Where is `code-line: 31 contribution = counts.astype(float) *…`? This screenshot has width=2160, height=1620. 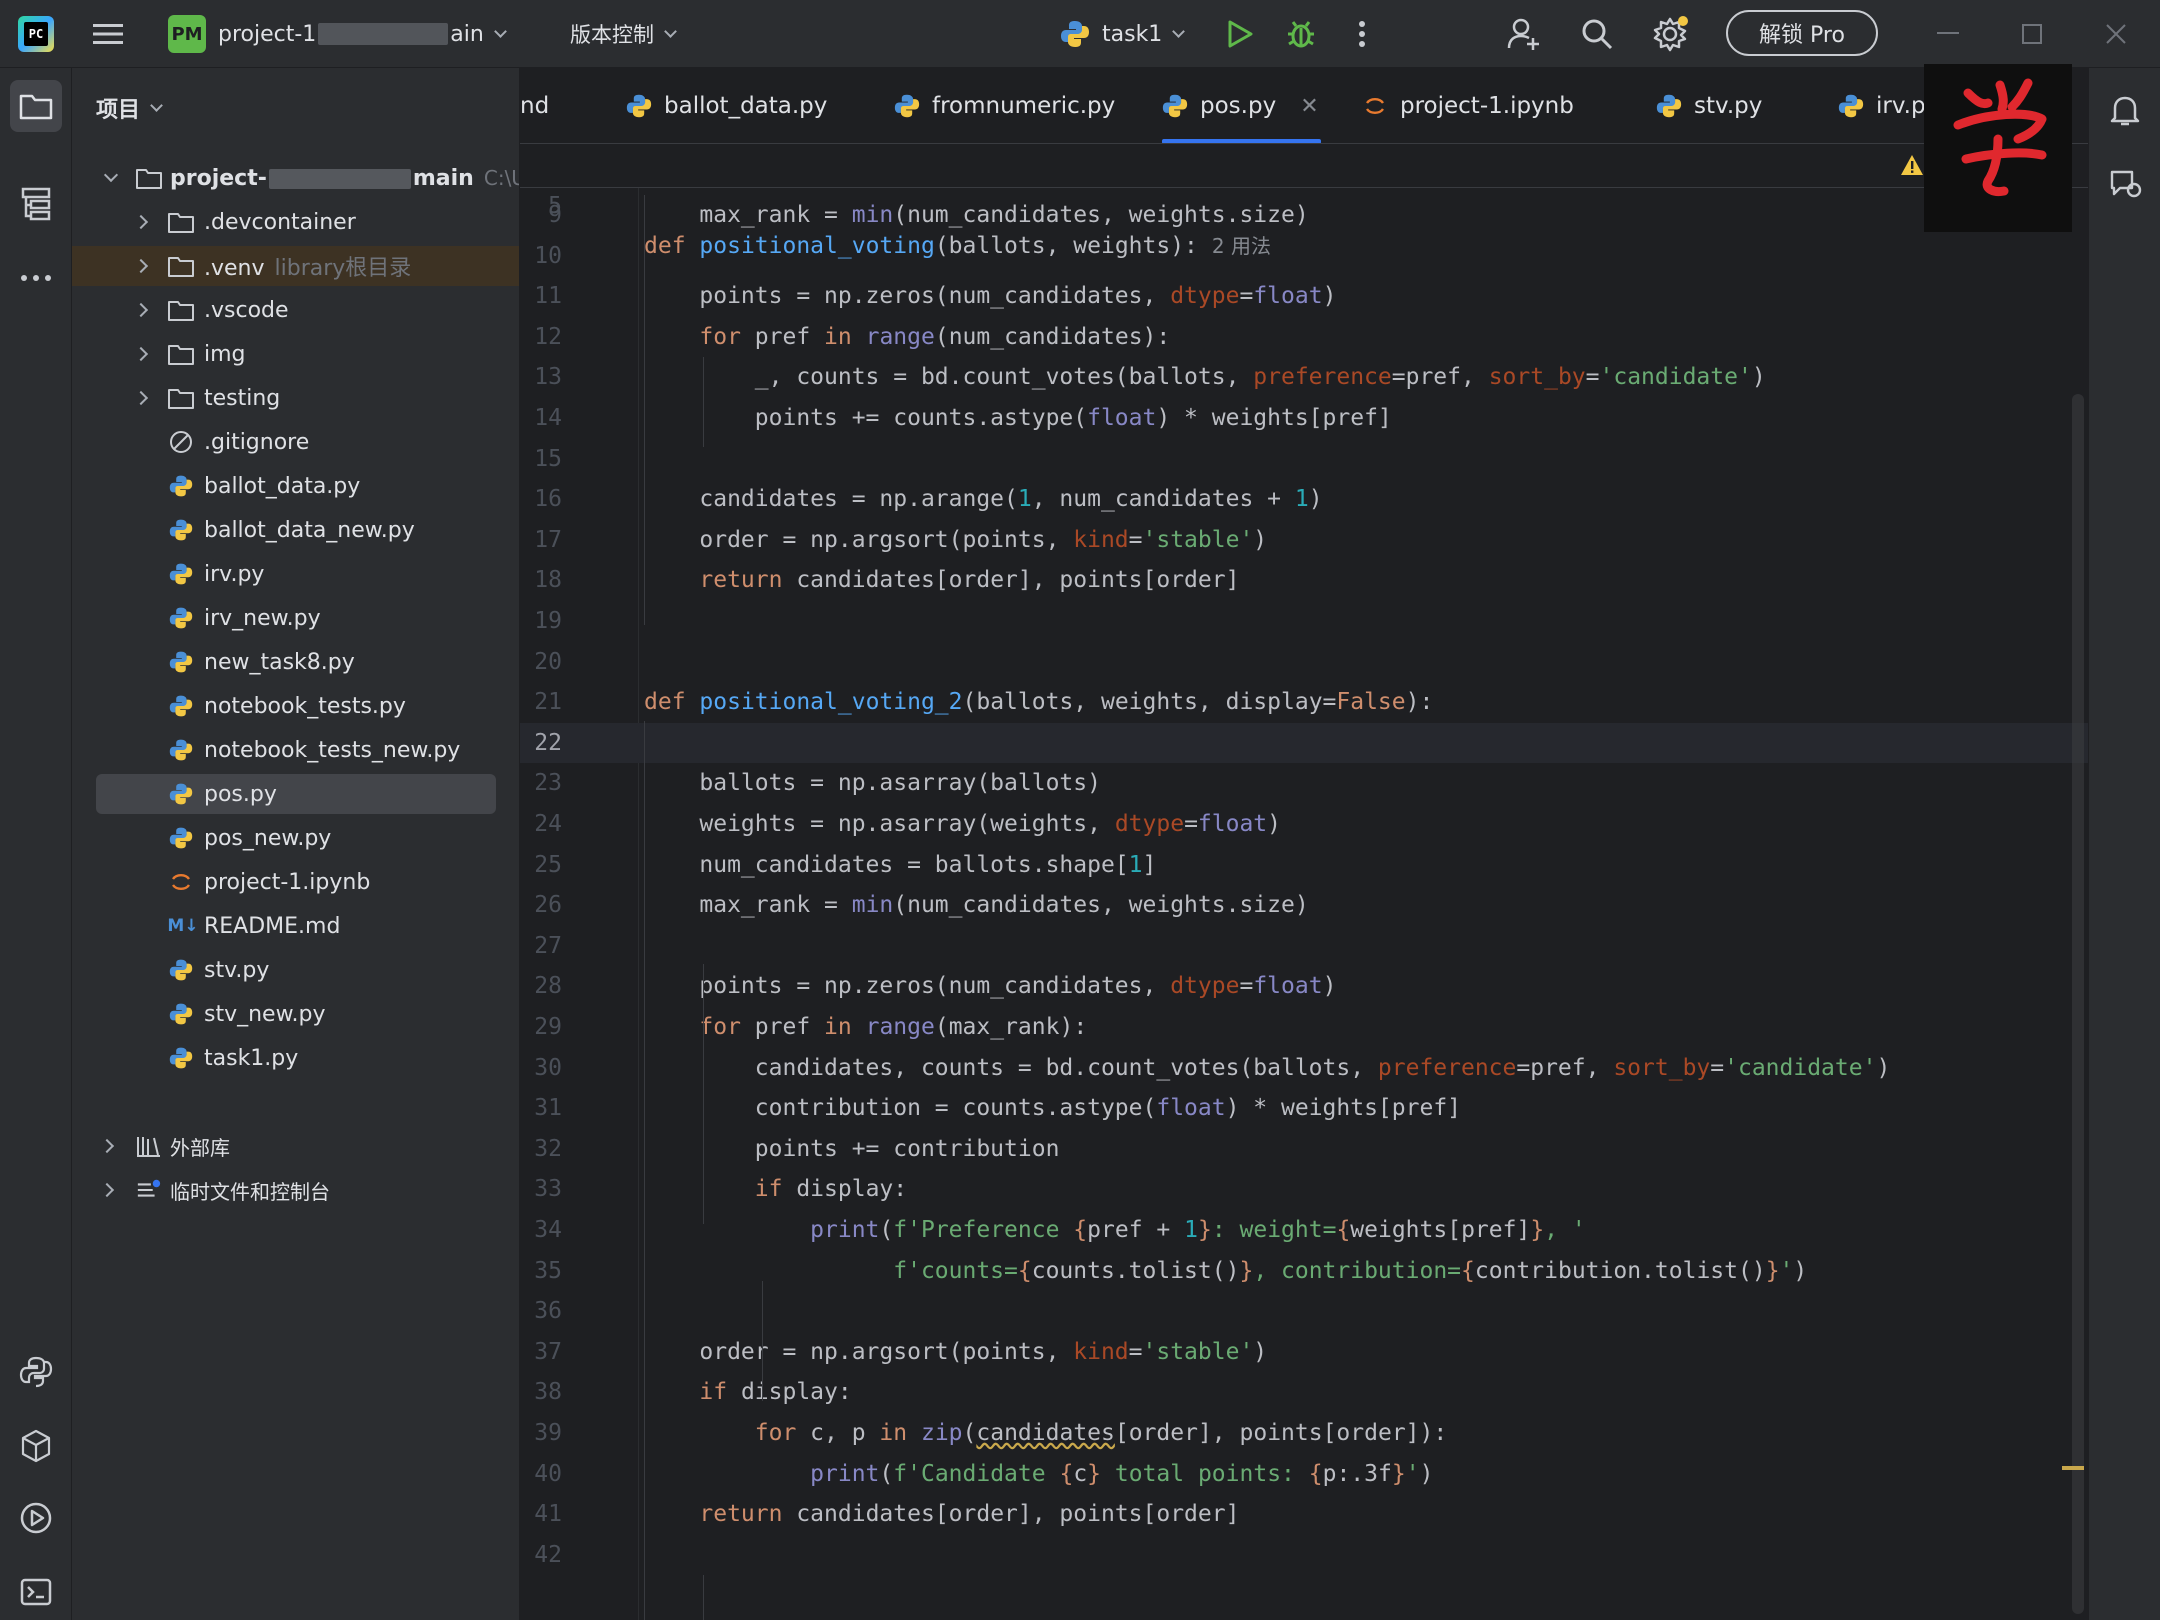
code-line: 31 contribution = counts.astype(float) *… is located at coordinates (1304, 1108).